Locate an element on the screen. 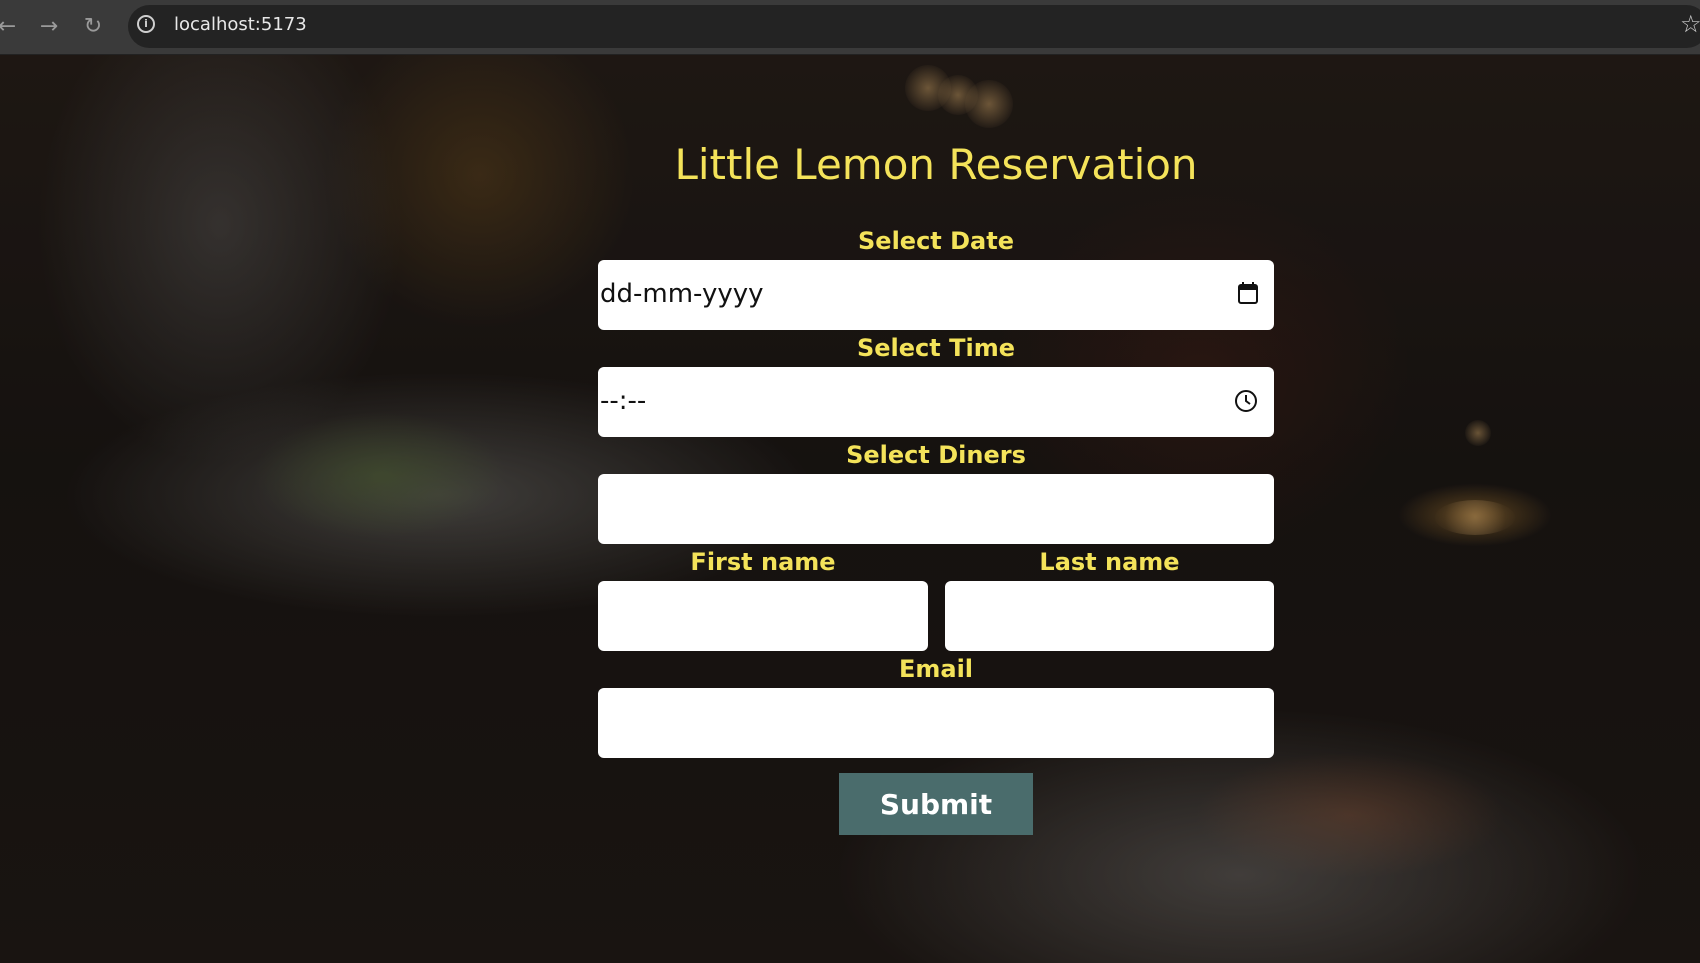 The image size is (1700, 963). diners-label: Select Diners is located at coordinates (936, 455).